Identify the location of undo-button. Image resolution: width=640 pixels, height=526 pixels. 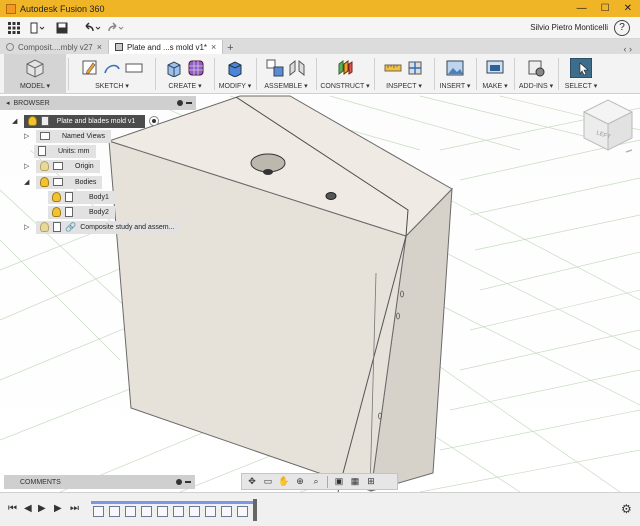
(92, 28).